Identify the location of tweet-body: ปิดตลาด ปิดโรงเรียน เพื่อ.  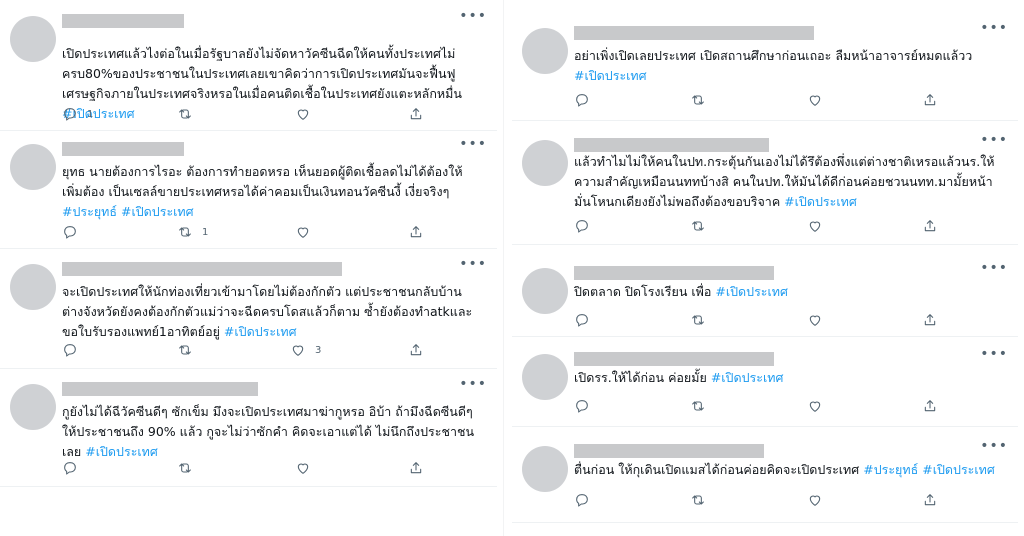
(643, 291).